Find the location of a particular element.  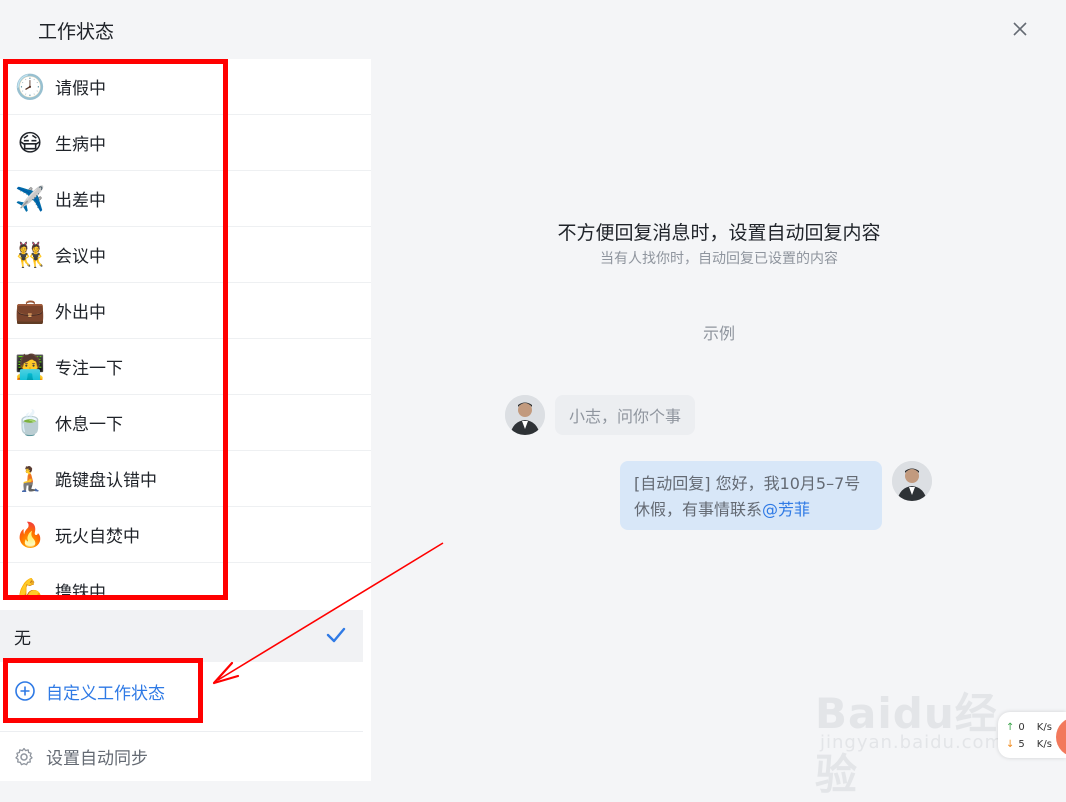

status-label: 会议中 is located at coordinates (80, 257).